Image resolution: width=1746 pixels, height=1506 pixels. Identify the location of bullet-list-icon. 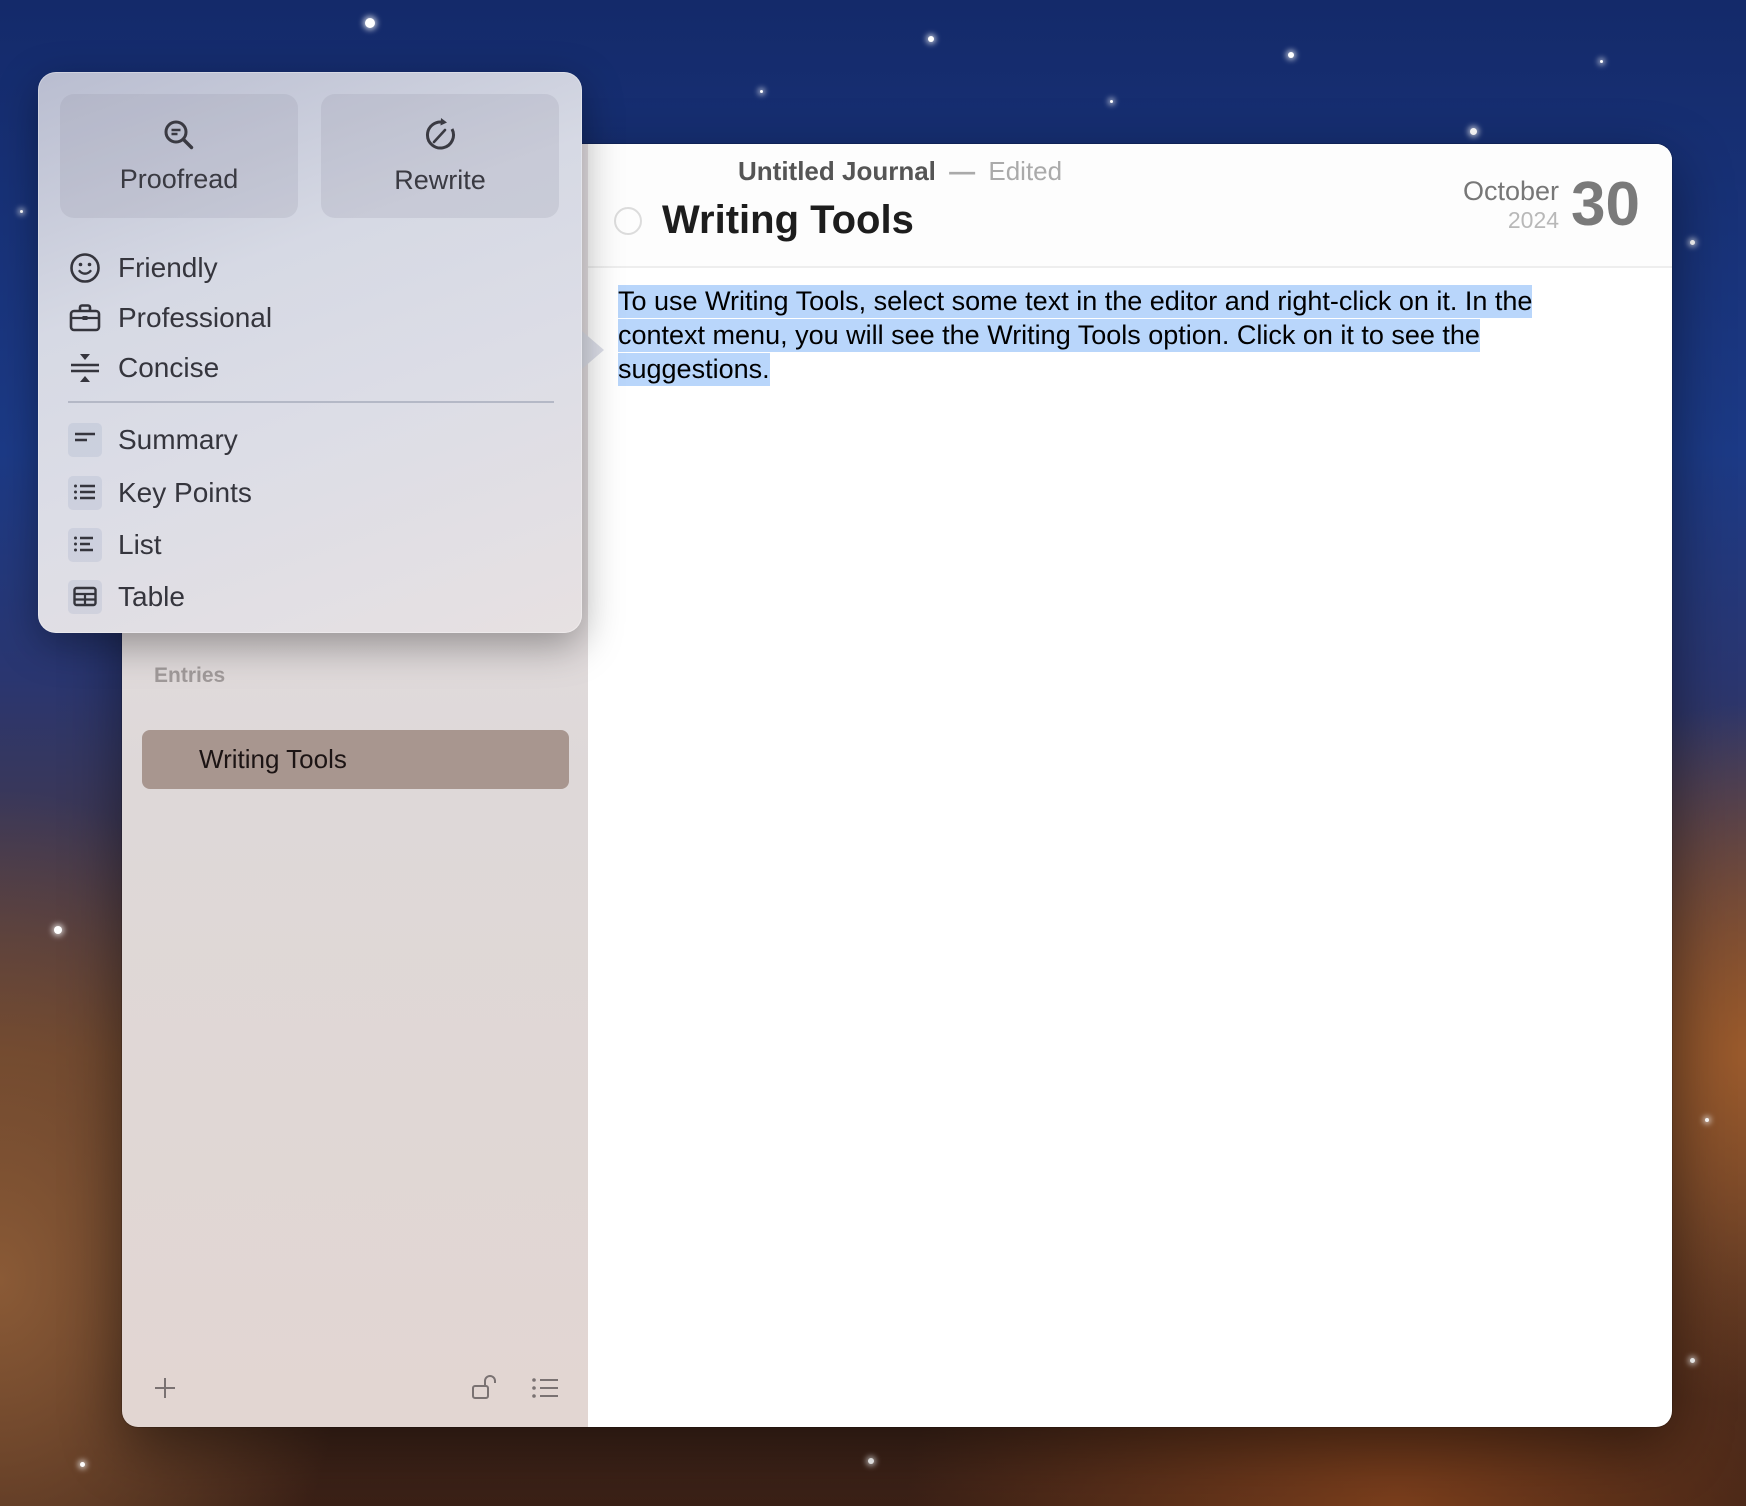
(85, 493).